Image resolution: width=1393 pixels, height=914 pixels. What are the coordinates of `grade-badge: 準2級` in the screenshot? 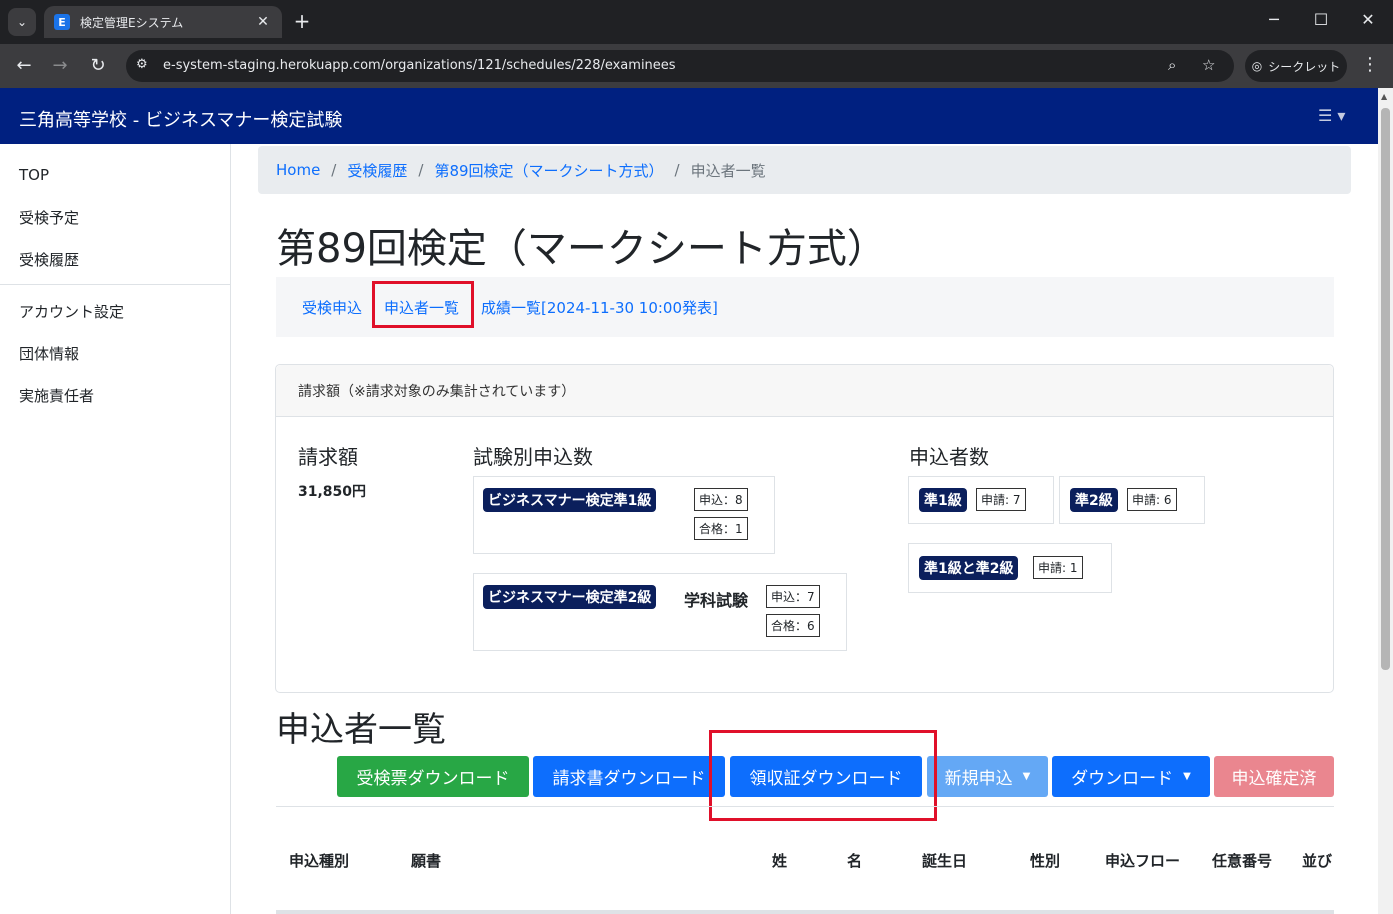 It's located at (1094, 500).